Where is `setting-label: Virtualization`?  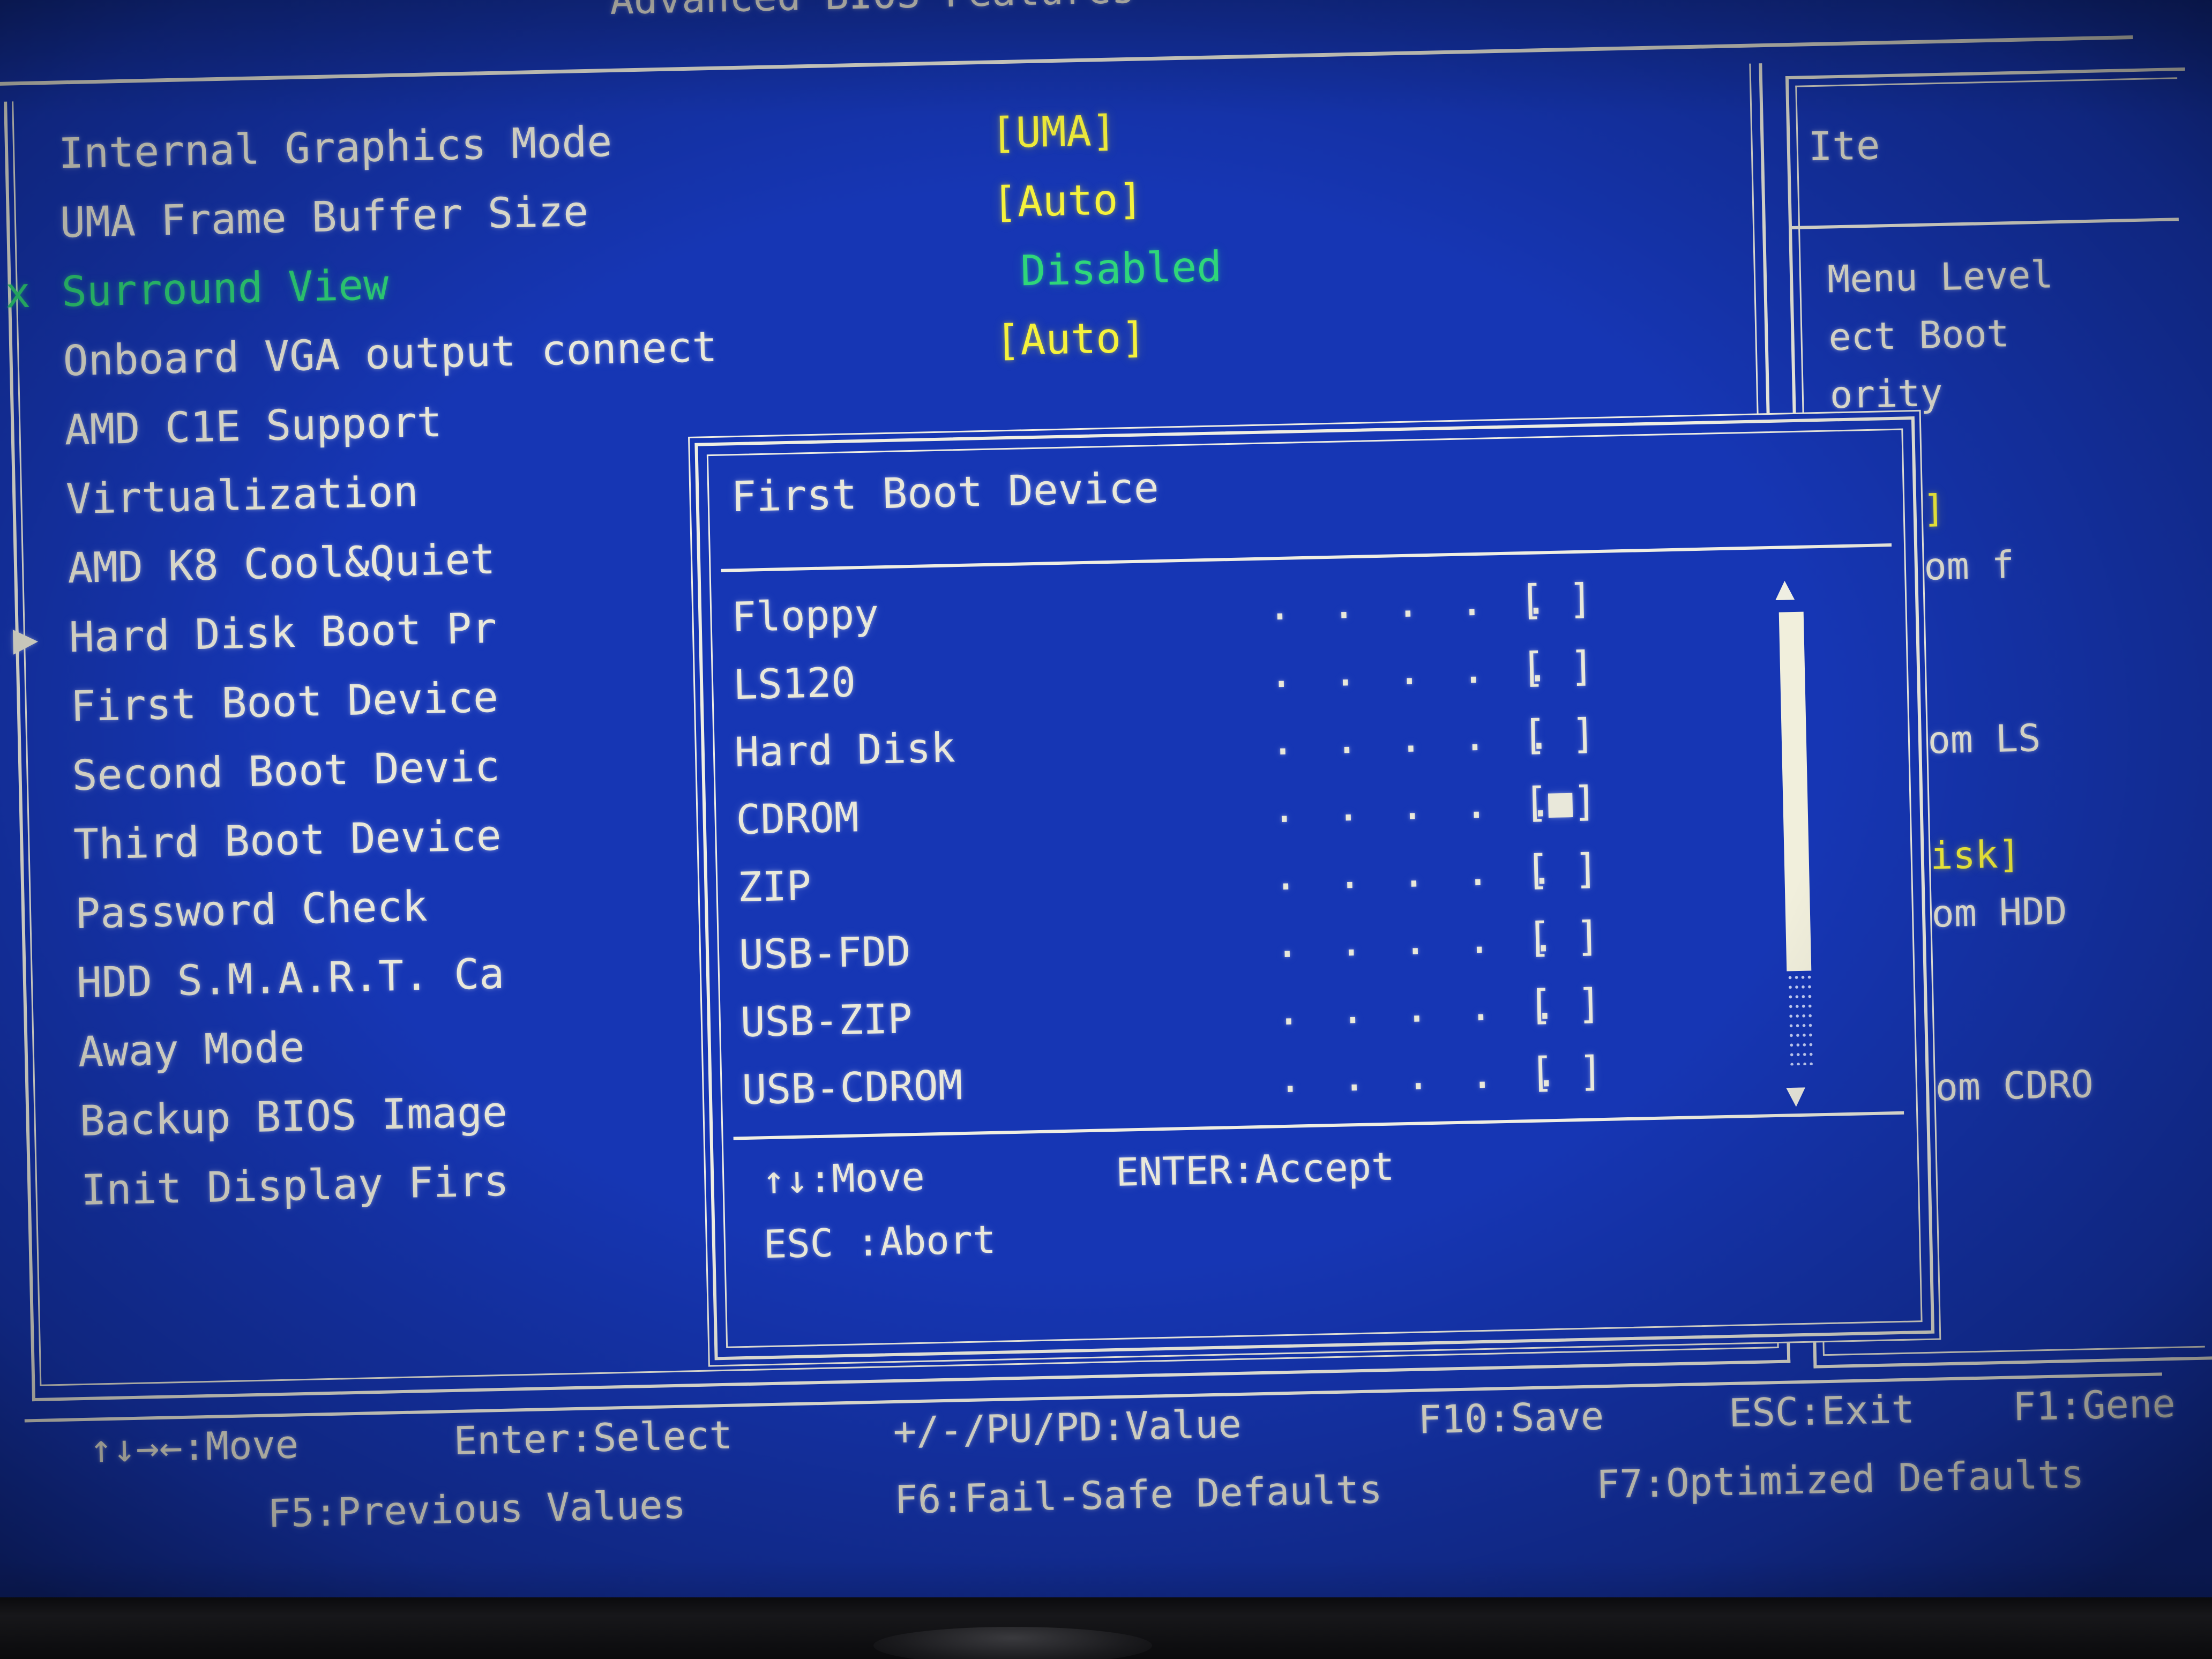 setting-label: Virtualization is located at coordinates (242, 496).